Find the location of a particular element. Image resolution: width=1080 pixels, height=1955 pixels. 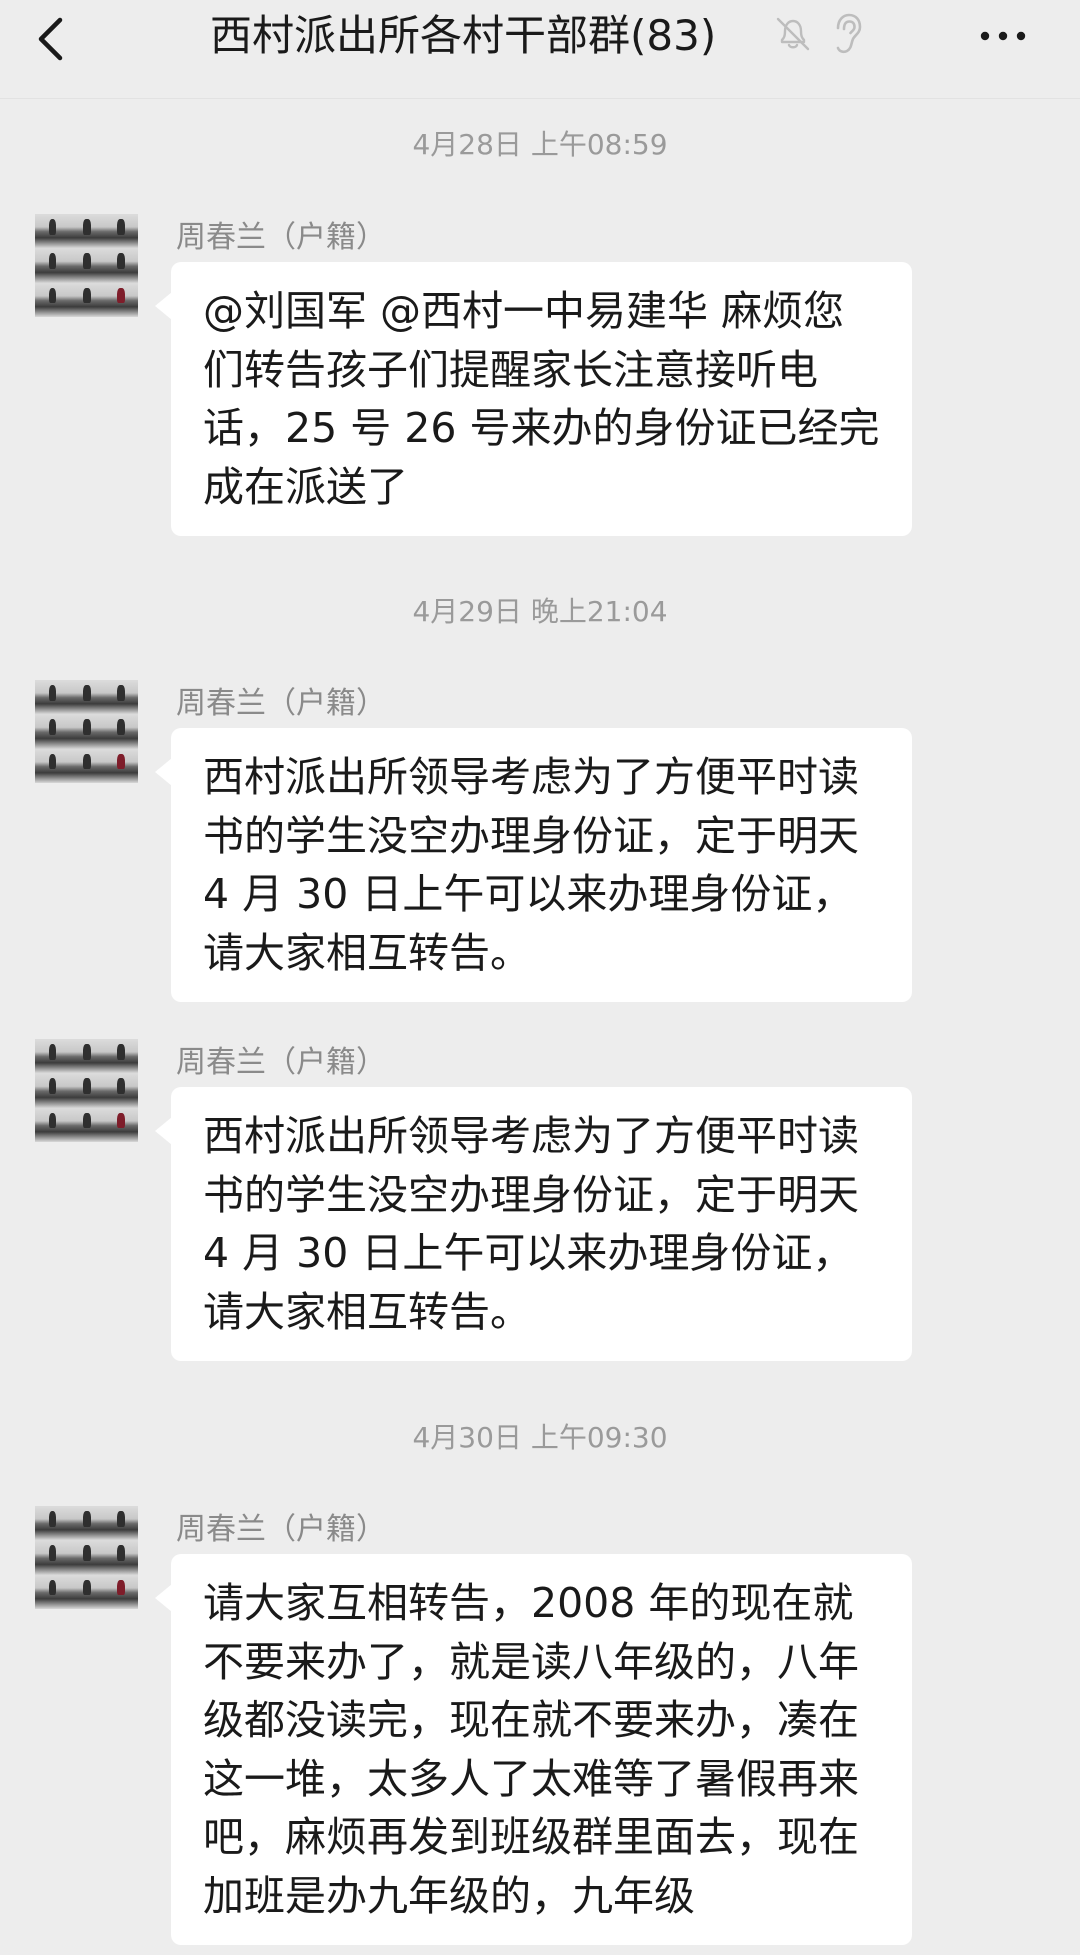

chat-title: 西村派出所各村干部群(83) is located at coordinates (463, 35).